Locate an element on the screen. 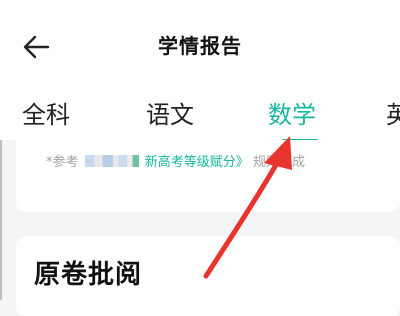 The image size is (400, 316). tab-english: 英 is located at coordinates (393, 112).